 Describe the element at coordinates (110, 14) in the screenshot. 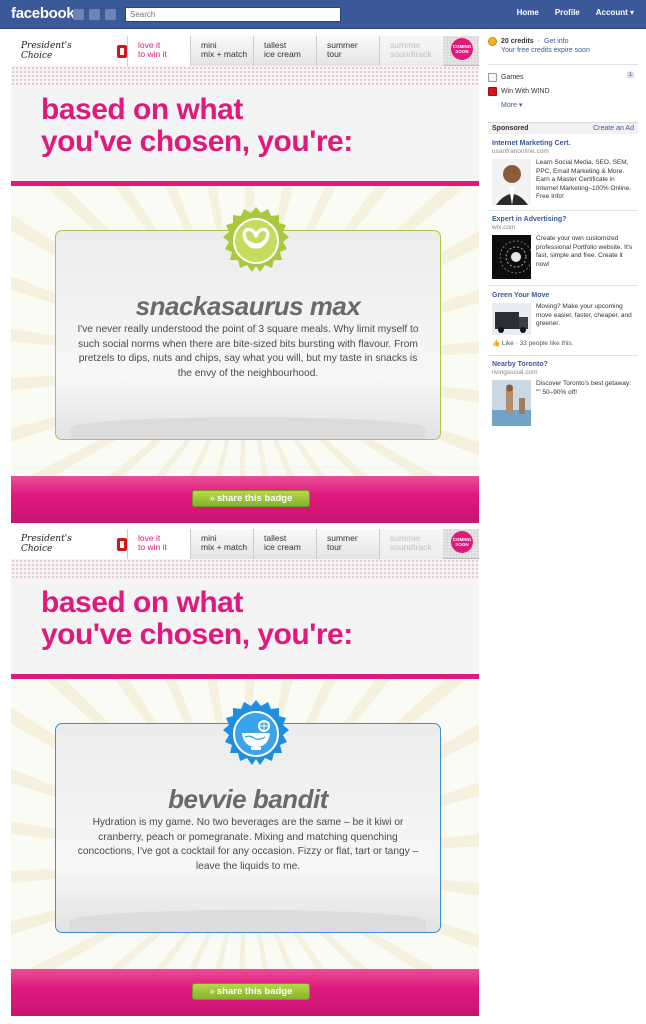

I see `notifications-icon` at that location.